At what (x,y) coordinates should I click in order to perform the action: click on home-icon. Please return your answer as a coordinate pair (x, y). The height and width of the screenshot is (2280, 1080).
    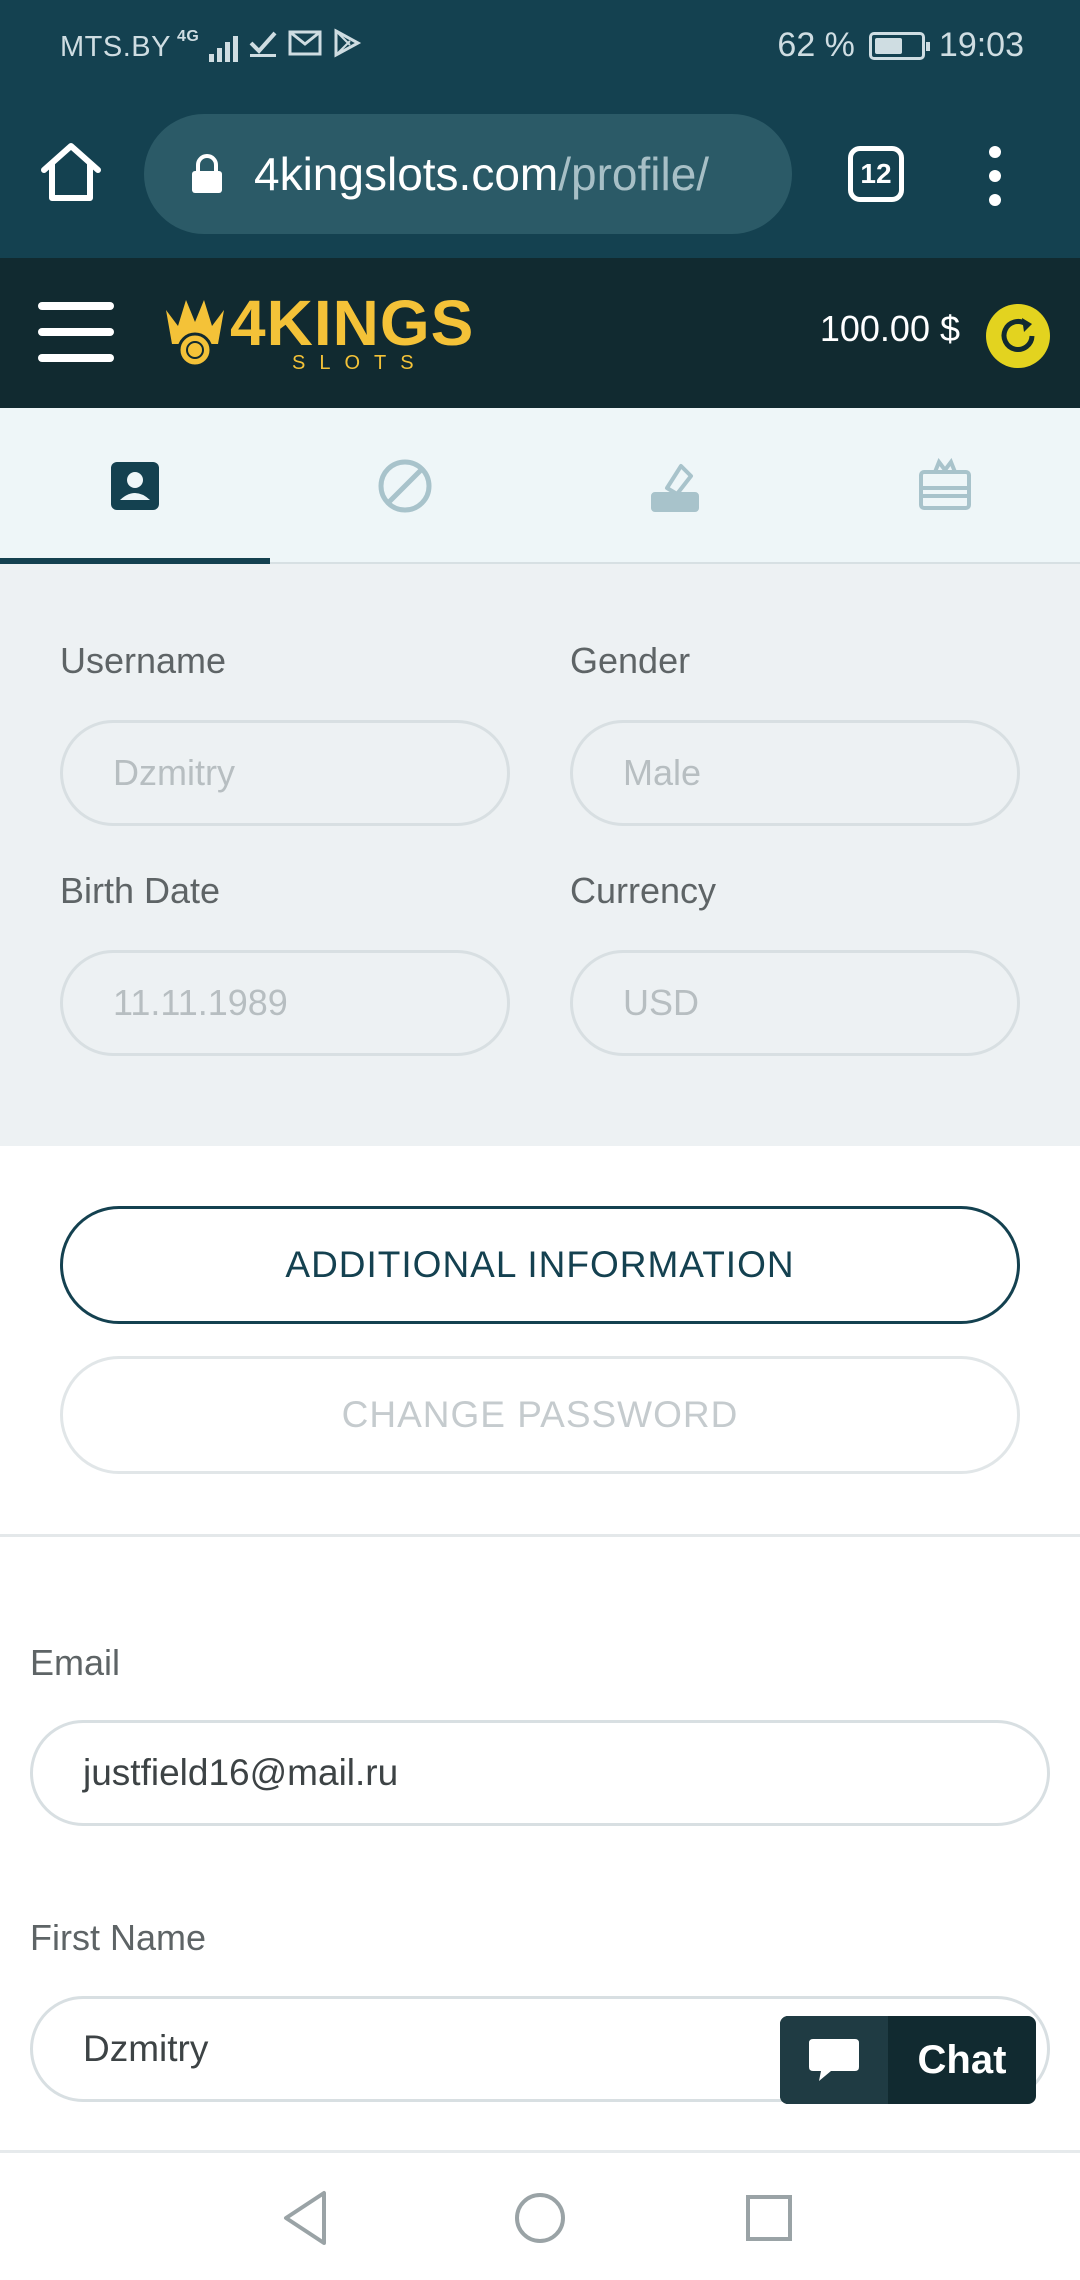
    Looking at the image, I should click on (71, 172).